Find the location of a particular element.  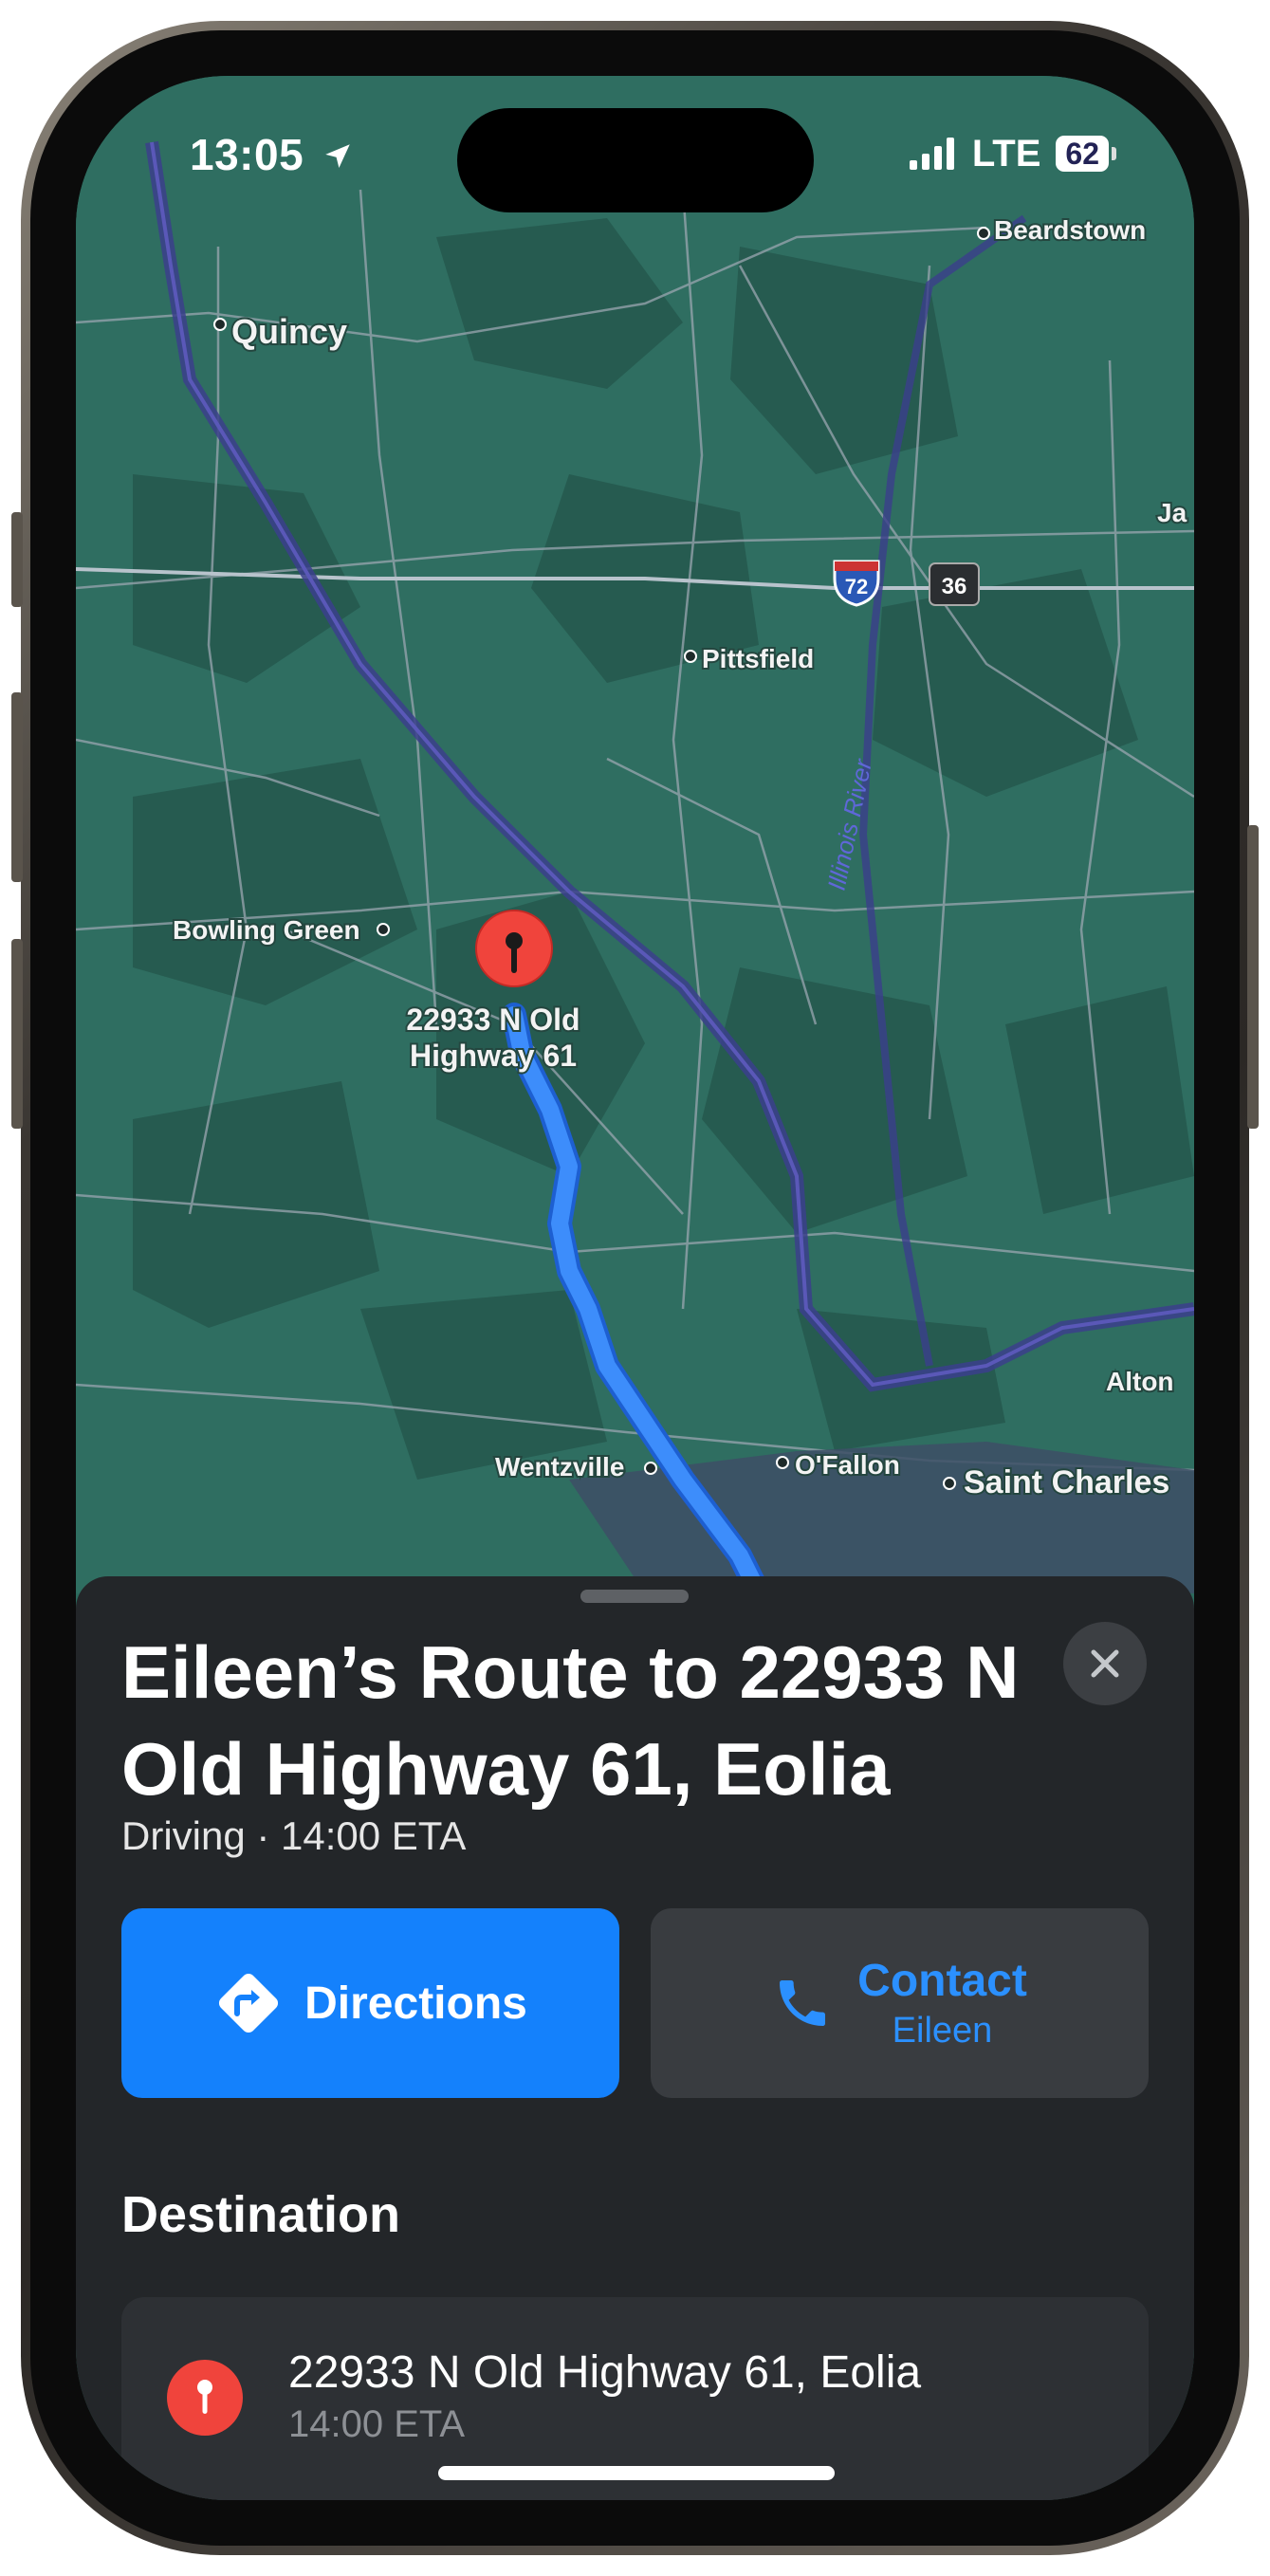

interstate-72-shield: 72 is located at coordinates (856, 583).